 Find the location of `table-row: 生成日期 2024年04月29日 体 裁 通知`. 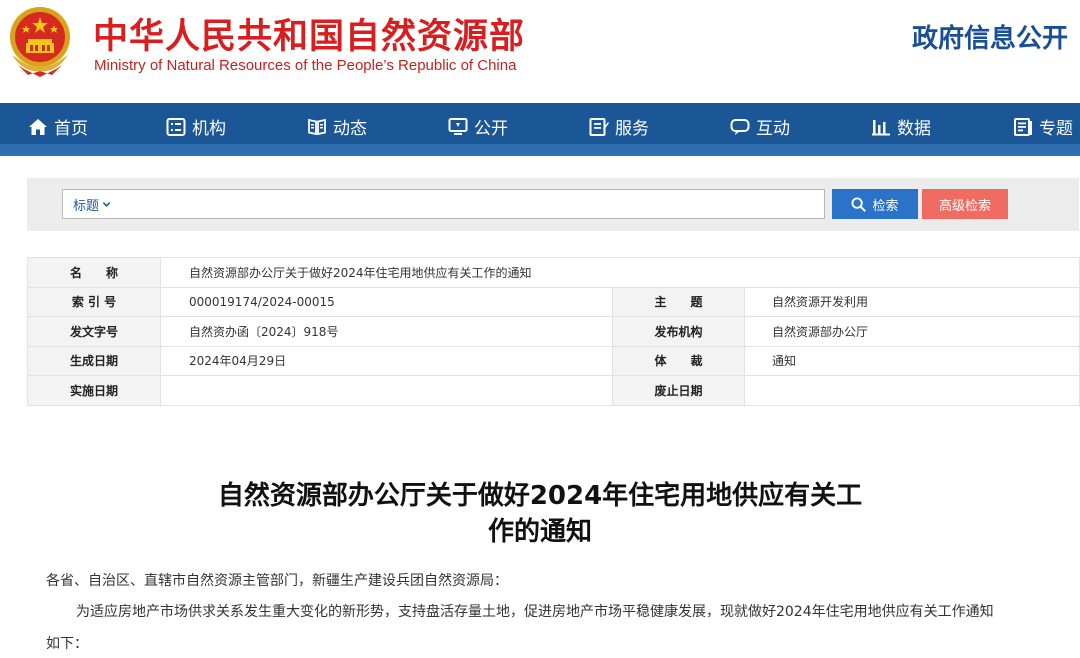

table-row: 生成日期 2024年04月29日 体 裁 通知 is located at coordinates (553, 360).